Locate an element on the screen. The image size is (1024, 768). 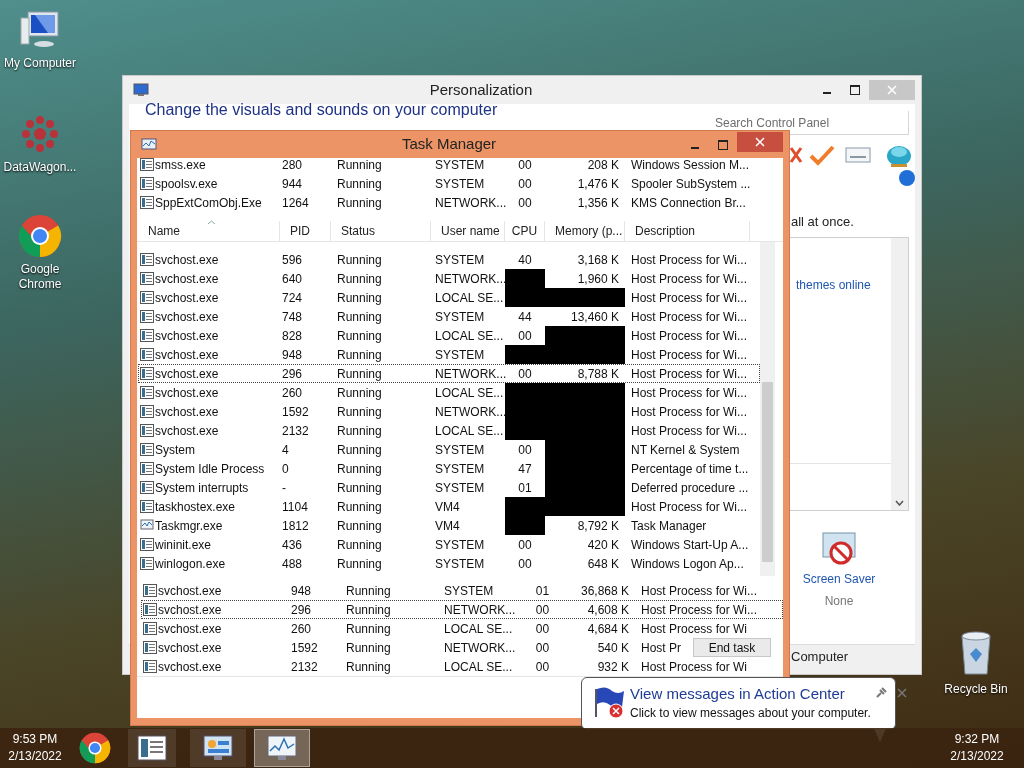
recycle-bin-icon is located at coordinates (976, 653).